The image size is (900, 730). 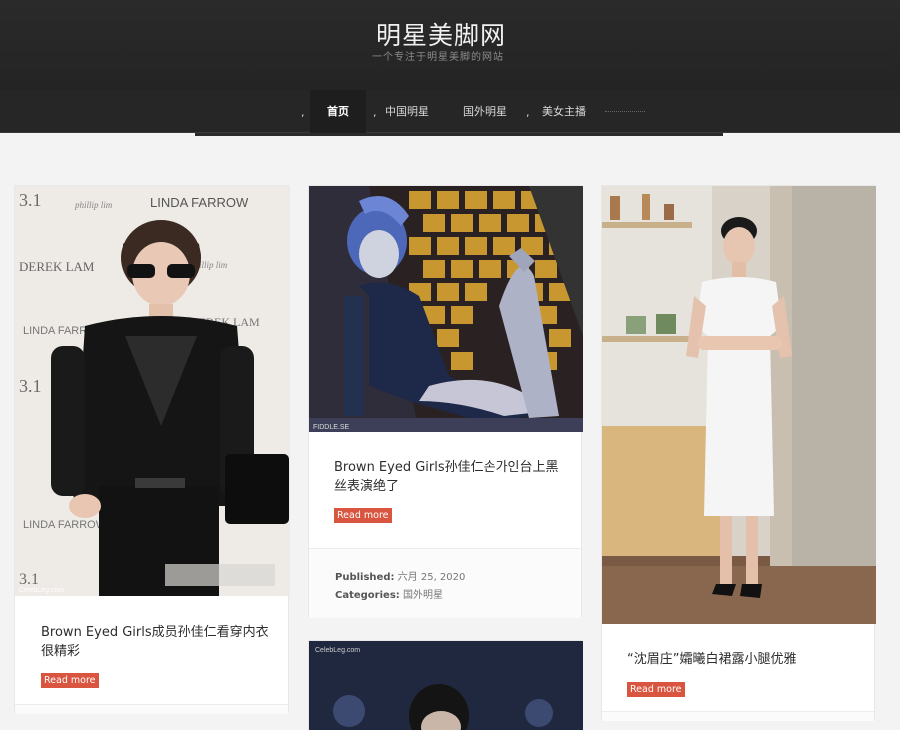 What do you see at coordinates (367, 595) in the screenshot?
I see `categories-label: Categories:` at bounding box center [367, 595].